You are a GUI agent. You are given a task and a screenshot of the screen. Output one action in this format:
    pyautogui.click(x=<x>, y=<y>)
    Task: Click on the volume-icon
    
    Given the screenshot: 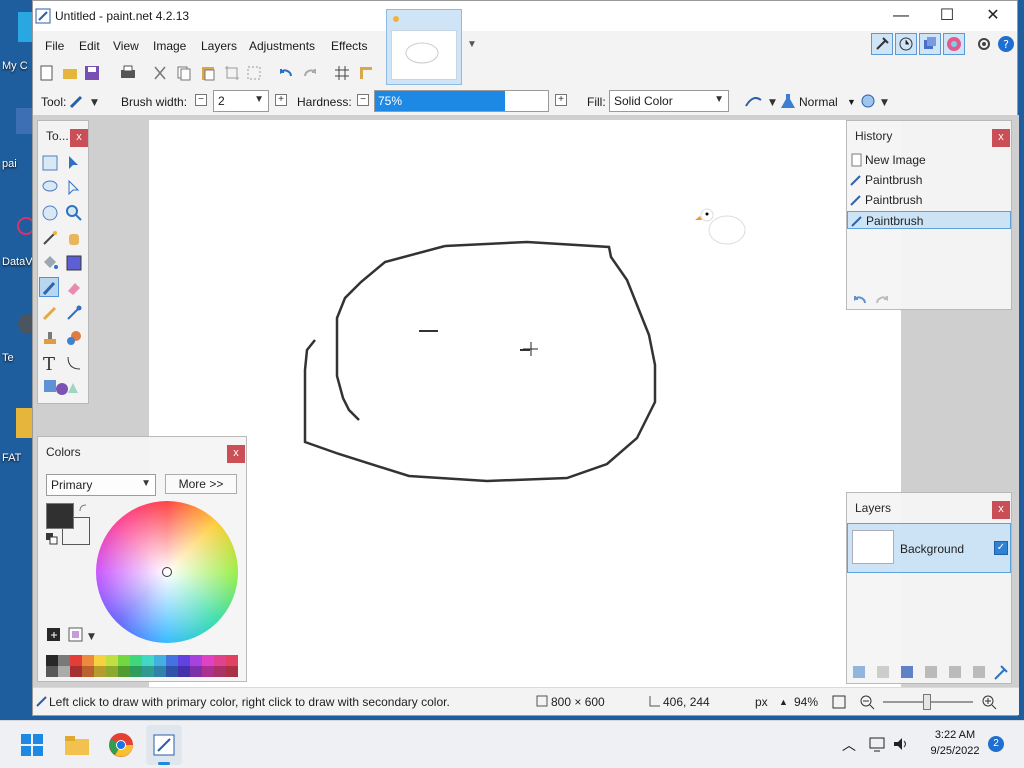 What is the action you would take?
    pyautogui.click(x=901, y=744)
    